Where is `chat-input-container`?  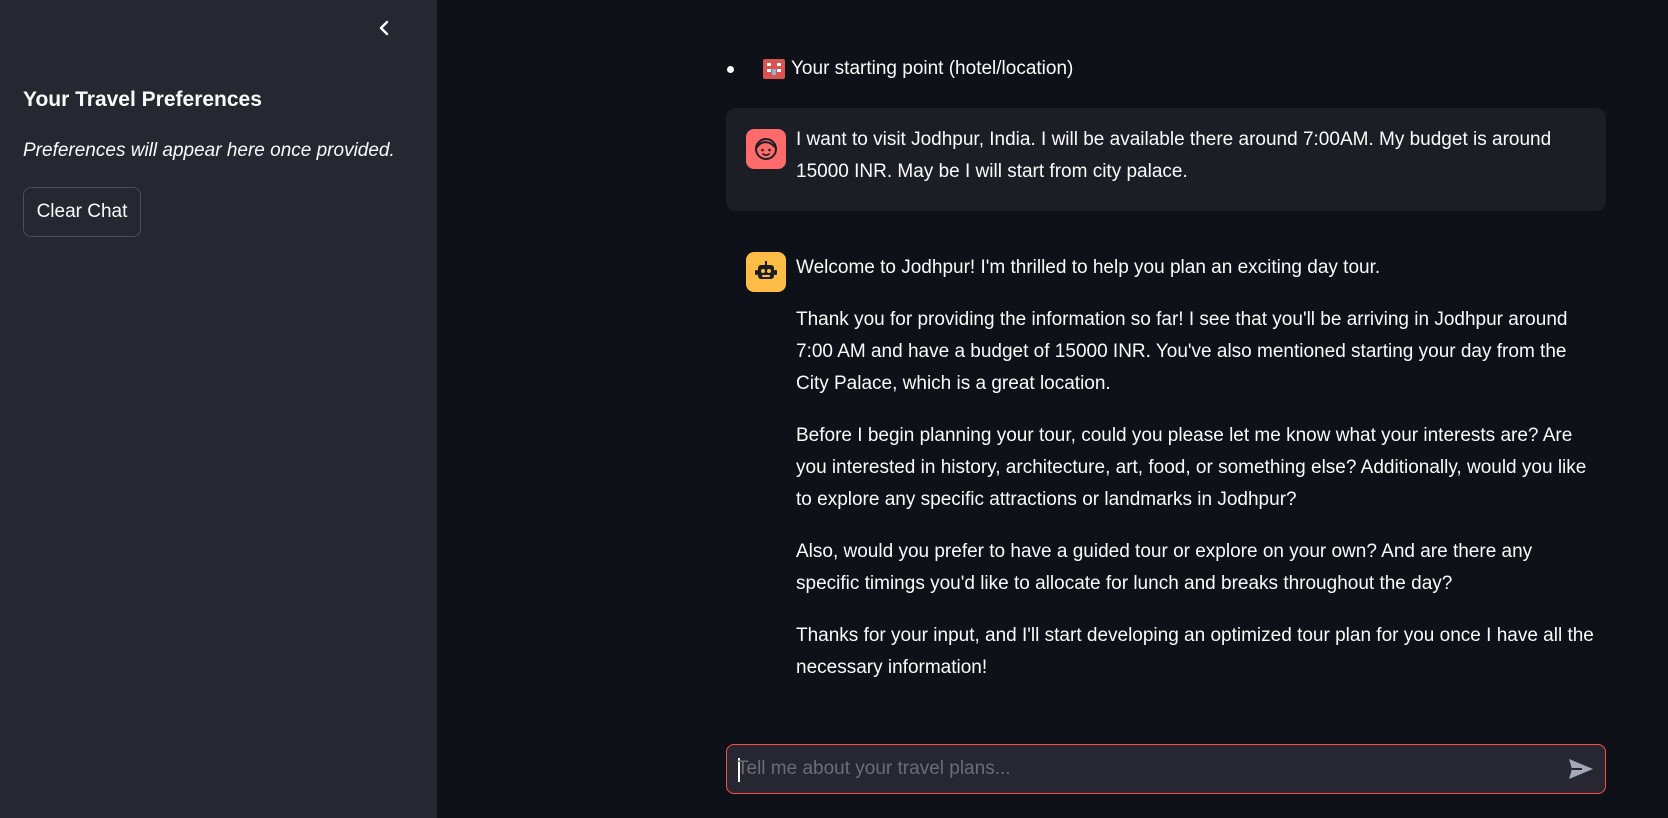 chat-input-container is located at coordinates (1166, 769).